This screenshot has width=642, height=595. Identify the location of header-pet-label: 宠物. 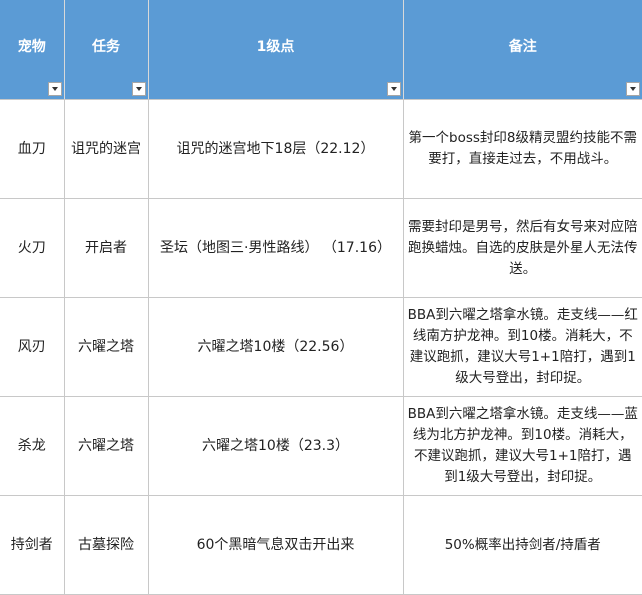
(31, 47).